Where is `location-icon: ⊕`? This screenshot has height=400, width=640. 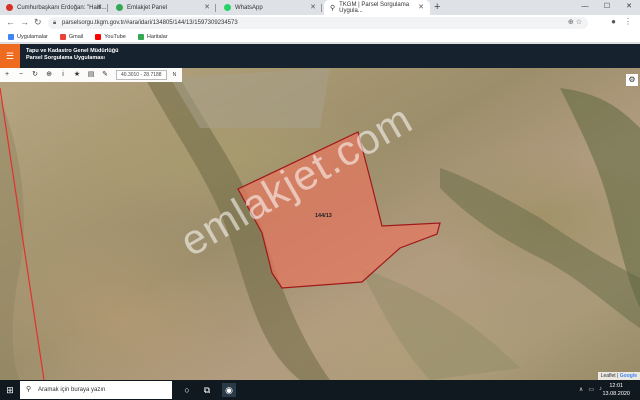
location-icon: ⊕ is located at coordinates (571, 22).